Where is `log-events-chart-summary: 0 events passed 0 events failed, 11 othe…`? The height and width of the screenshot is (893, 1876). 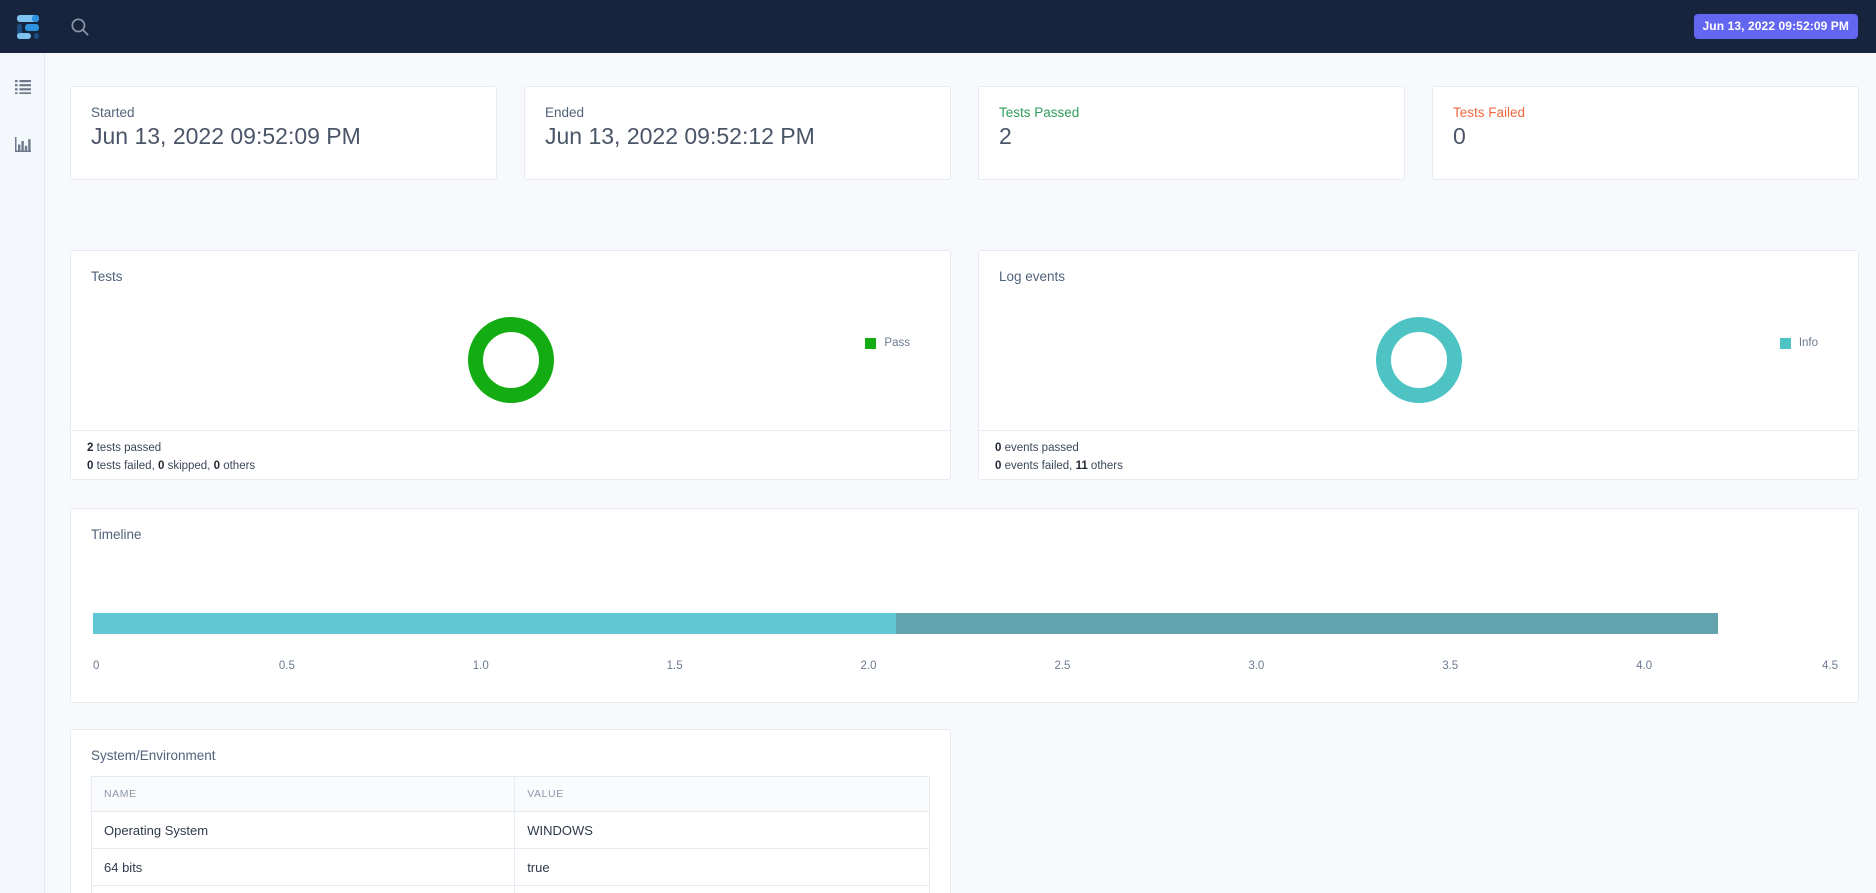
log-events-chart-summary: 0 events passed 0 events failed, 11 othe… is located at coordinates (1418, 454).